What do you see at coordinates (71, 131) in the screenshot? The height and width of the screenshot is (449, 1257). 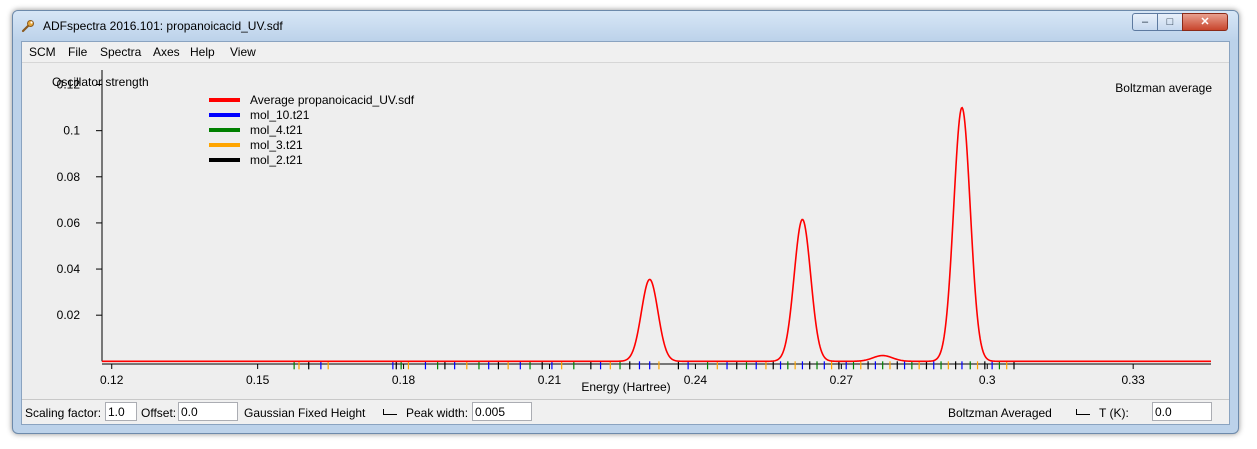 I see `y-tick-label-4: 0.1` at bounding box center [71, 131].